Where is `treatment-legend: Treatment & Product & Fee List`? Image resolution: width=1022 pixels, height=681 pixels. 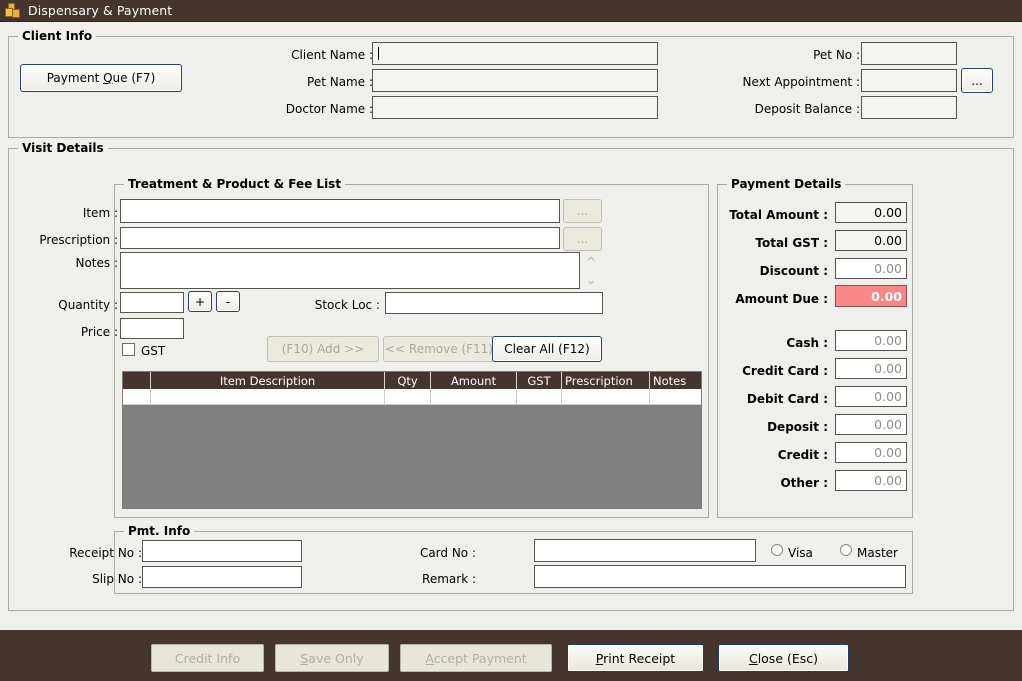 treatment-legend: Treatment & Product & Fee List is located at coordinates (235, 184).